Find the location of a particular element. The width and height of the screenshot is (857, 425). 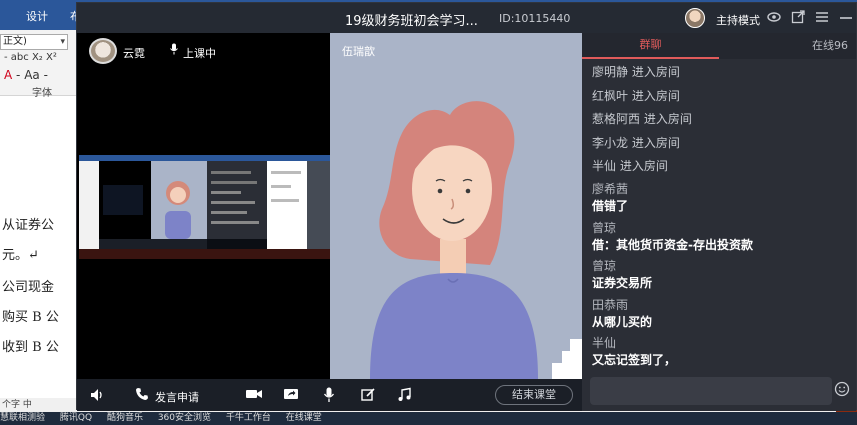

end-class-button: 结束课堂 is located at coordinates (534, 395).